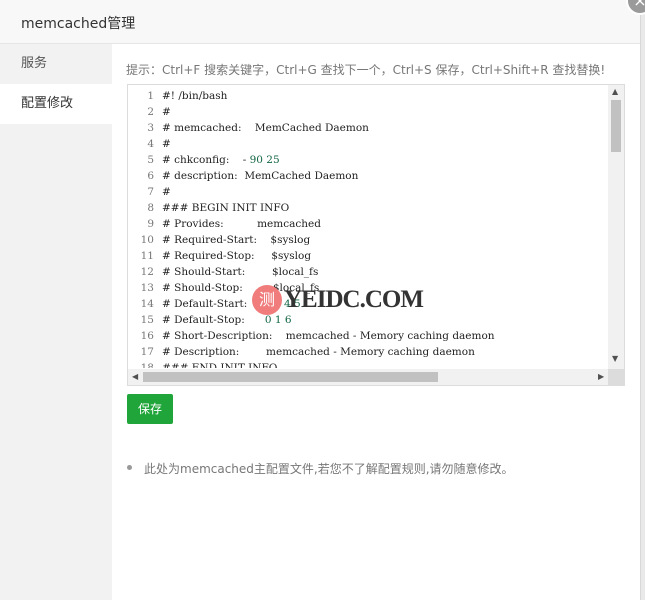 The height and width of the screenshot is (600, 645). I want to click on code-line: 8 ### BEGIN INIT INFO, so click(368, 208).